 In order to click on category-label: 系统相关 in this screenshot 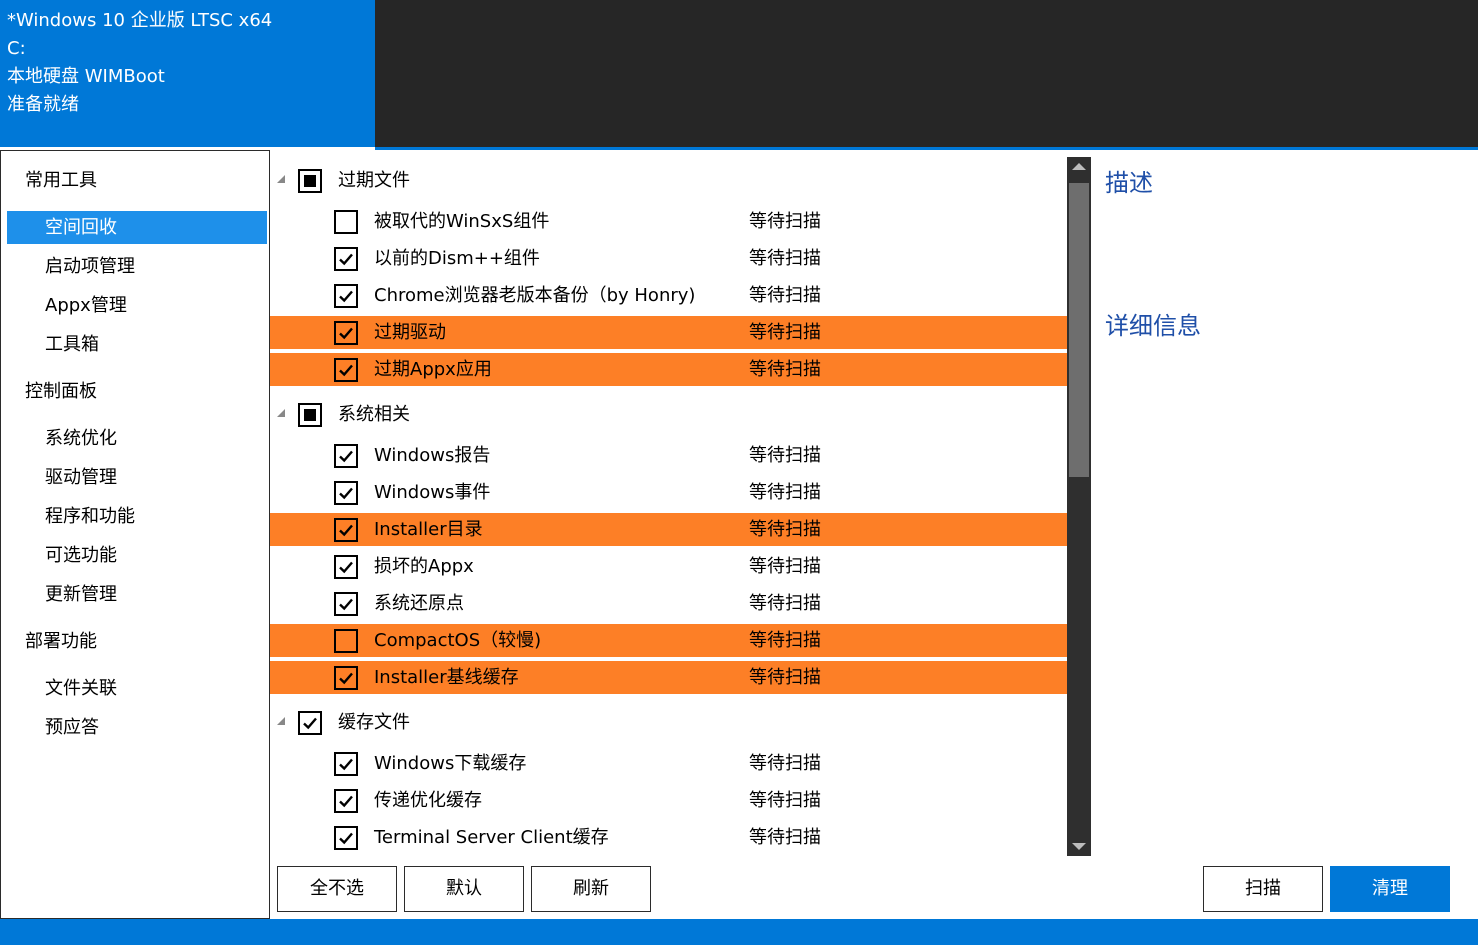, I will do `click(374, 414)`.